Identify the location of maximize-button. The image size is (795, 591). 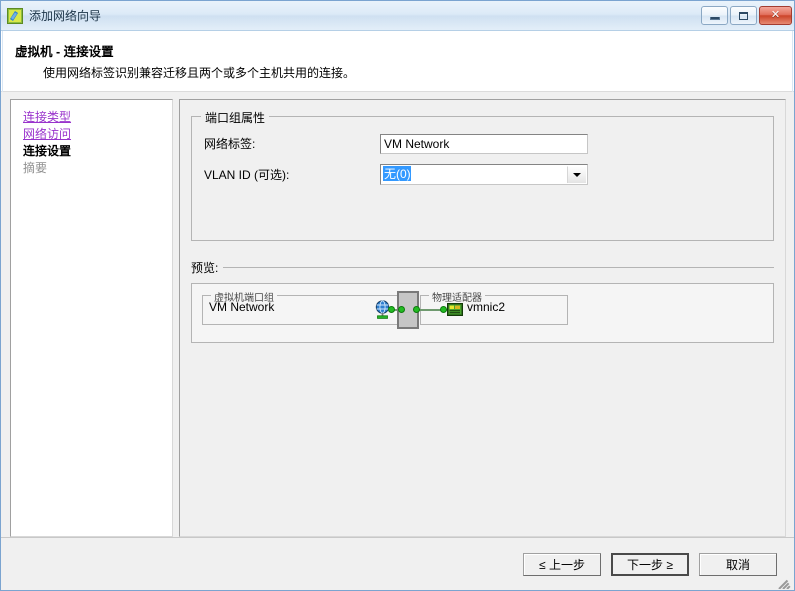
(743, 15).